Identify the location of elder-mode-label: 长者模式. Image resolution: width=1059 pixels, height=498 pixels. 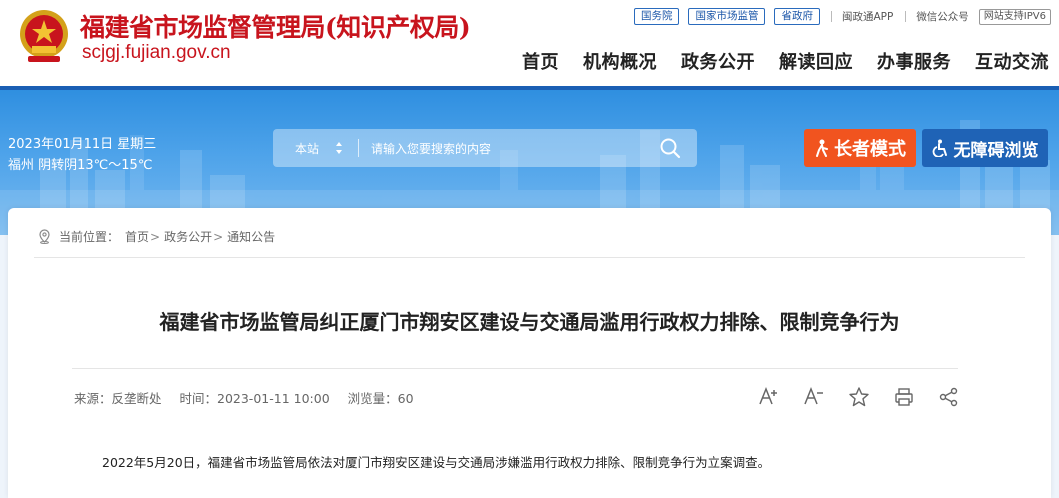
(870, 149).